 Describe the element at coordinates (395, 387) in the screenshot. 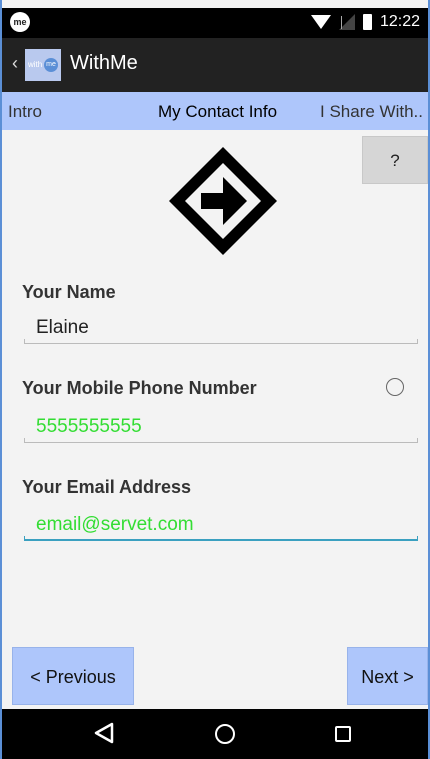

I see `phone-radio-button` at that location.